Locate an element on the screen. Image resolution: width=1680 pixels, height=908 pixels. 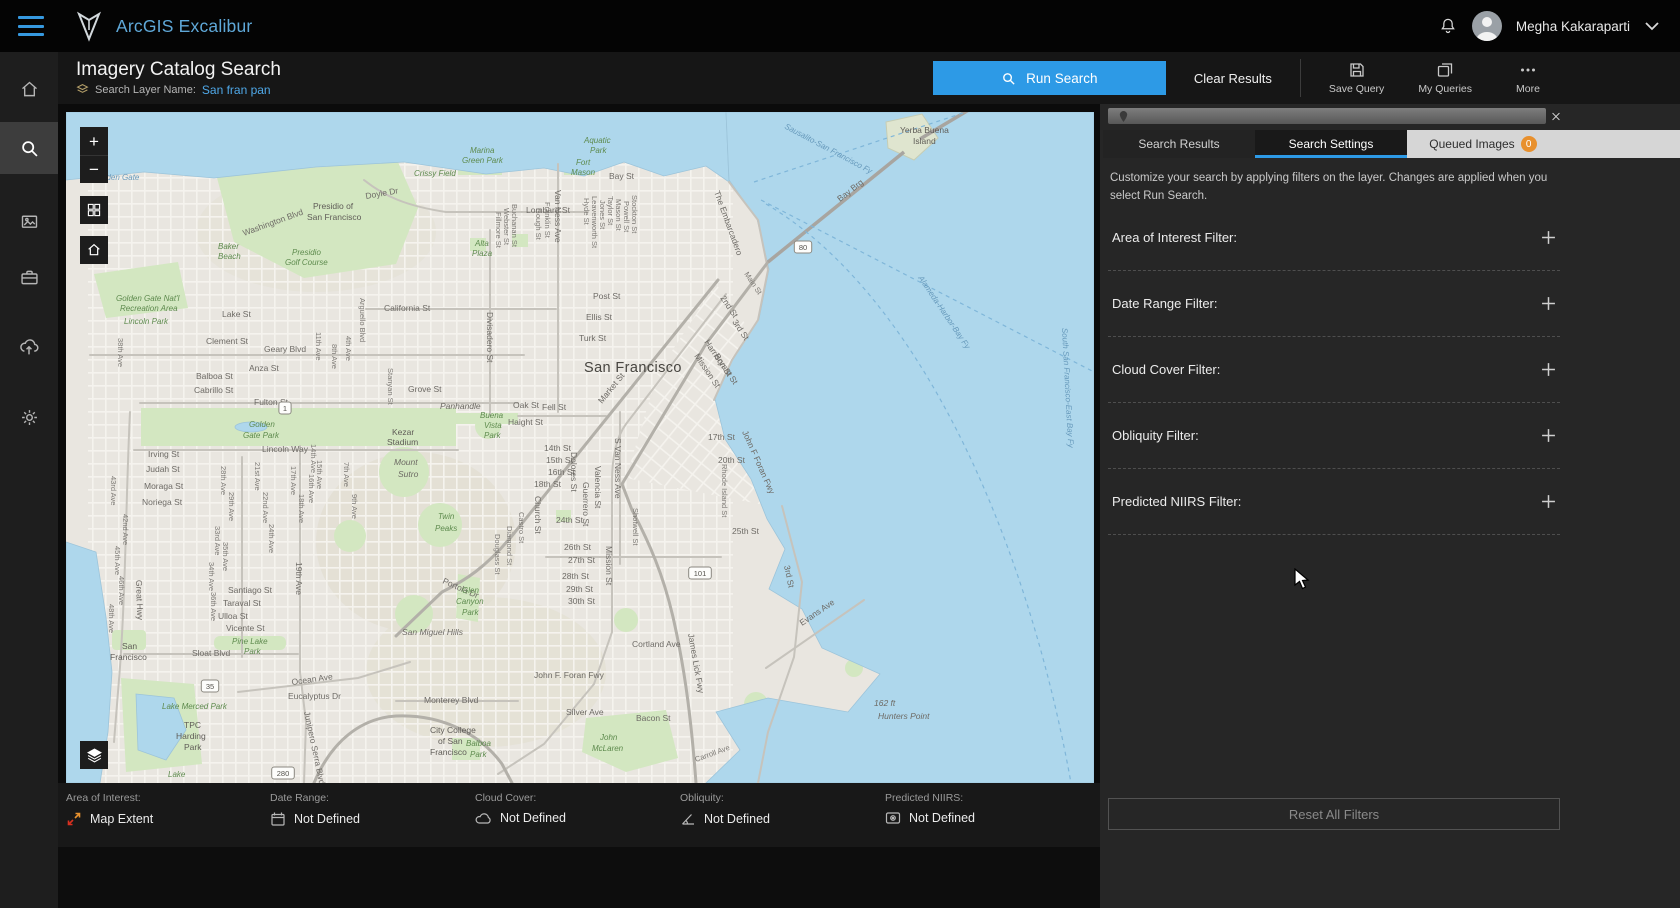
svg-text: John is located at coordinates (608, 737).